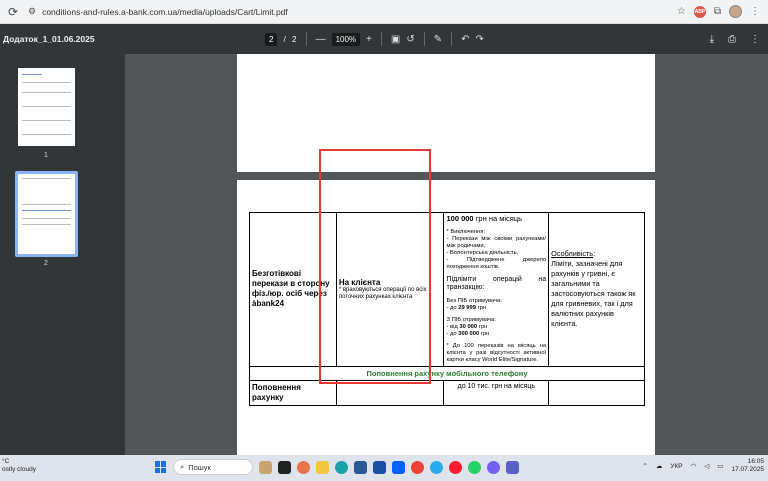 Image resolution: width=768 pixels, height=481 pixels. I want to click on undo-icon: ↶, so click(465, 39).